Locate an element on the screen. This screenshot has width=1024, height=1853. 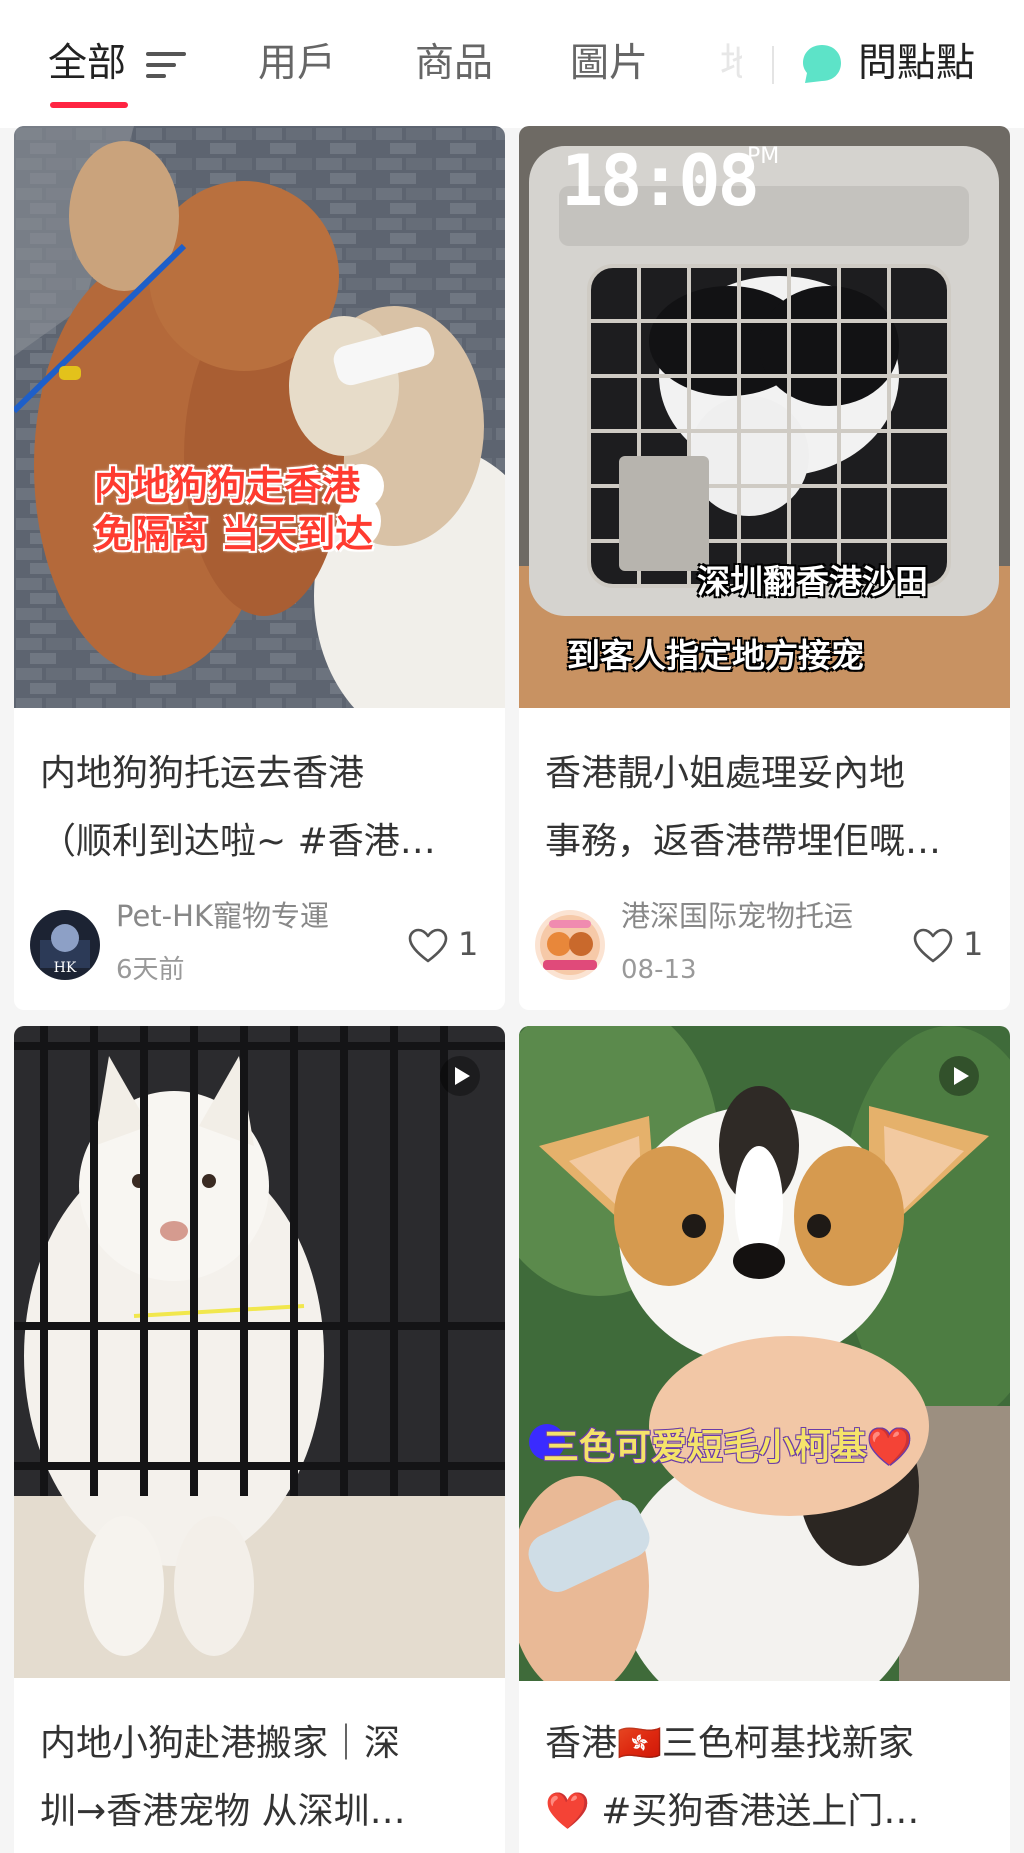
author-name: 港深国际宠物托运 is located at coordinates (737, 916).